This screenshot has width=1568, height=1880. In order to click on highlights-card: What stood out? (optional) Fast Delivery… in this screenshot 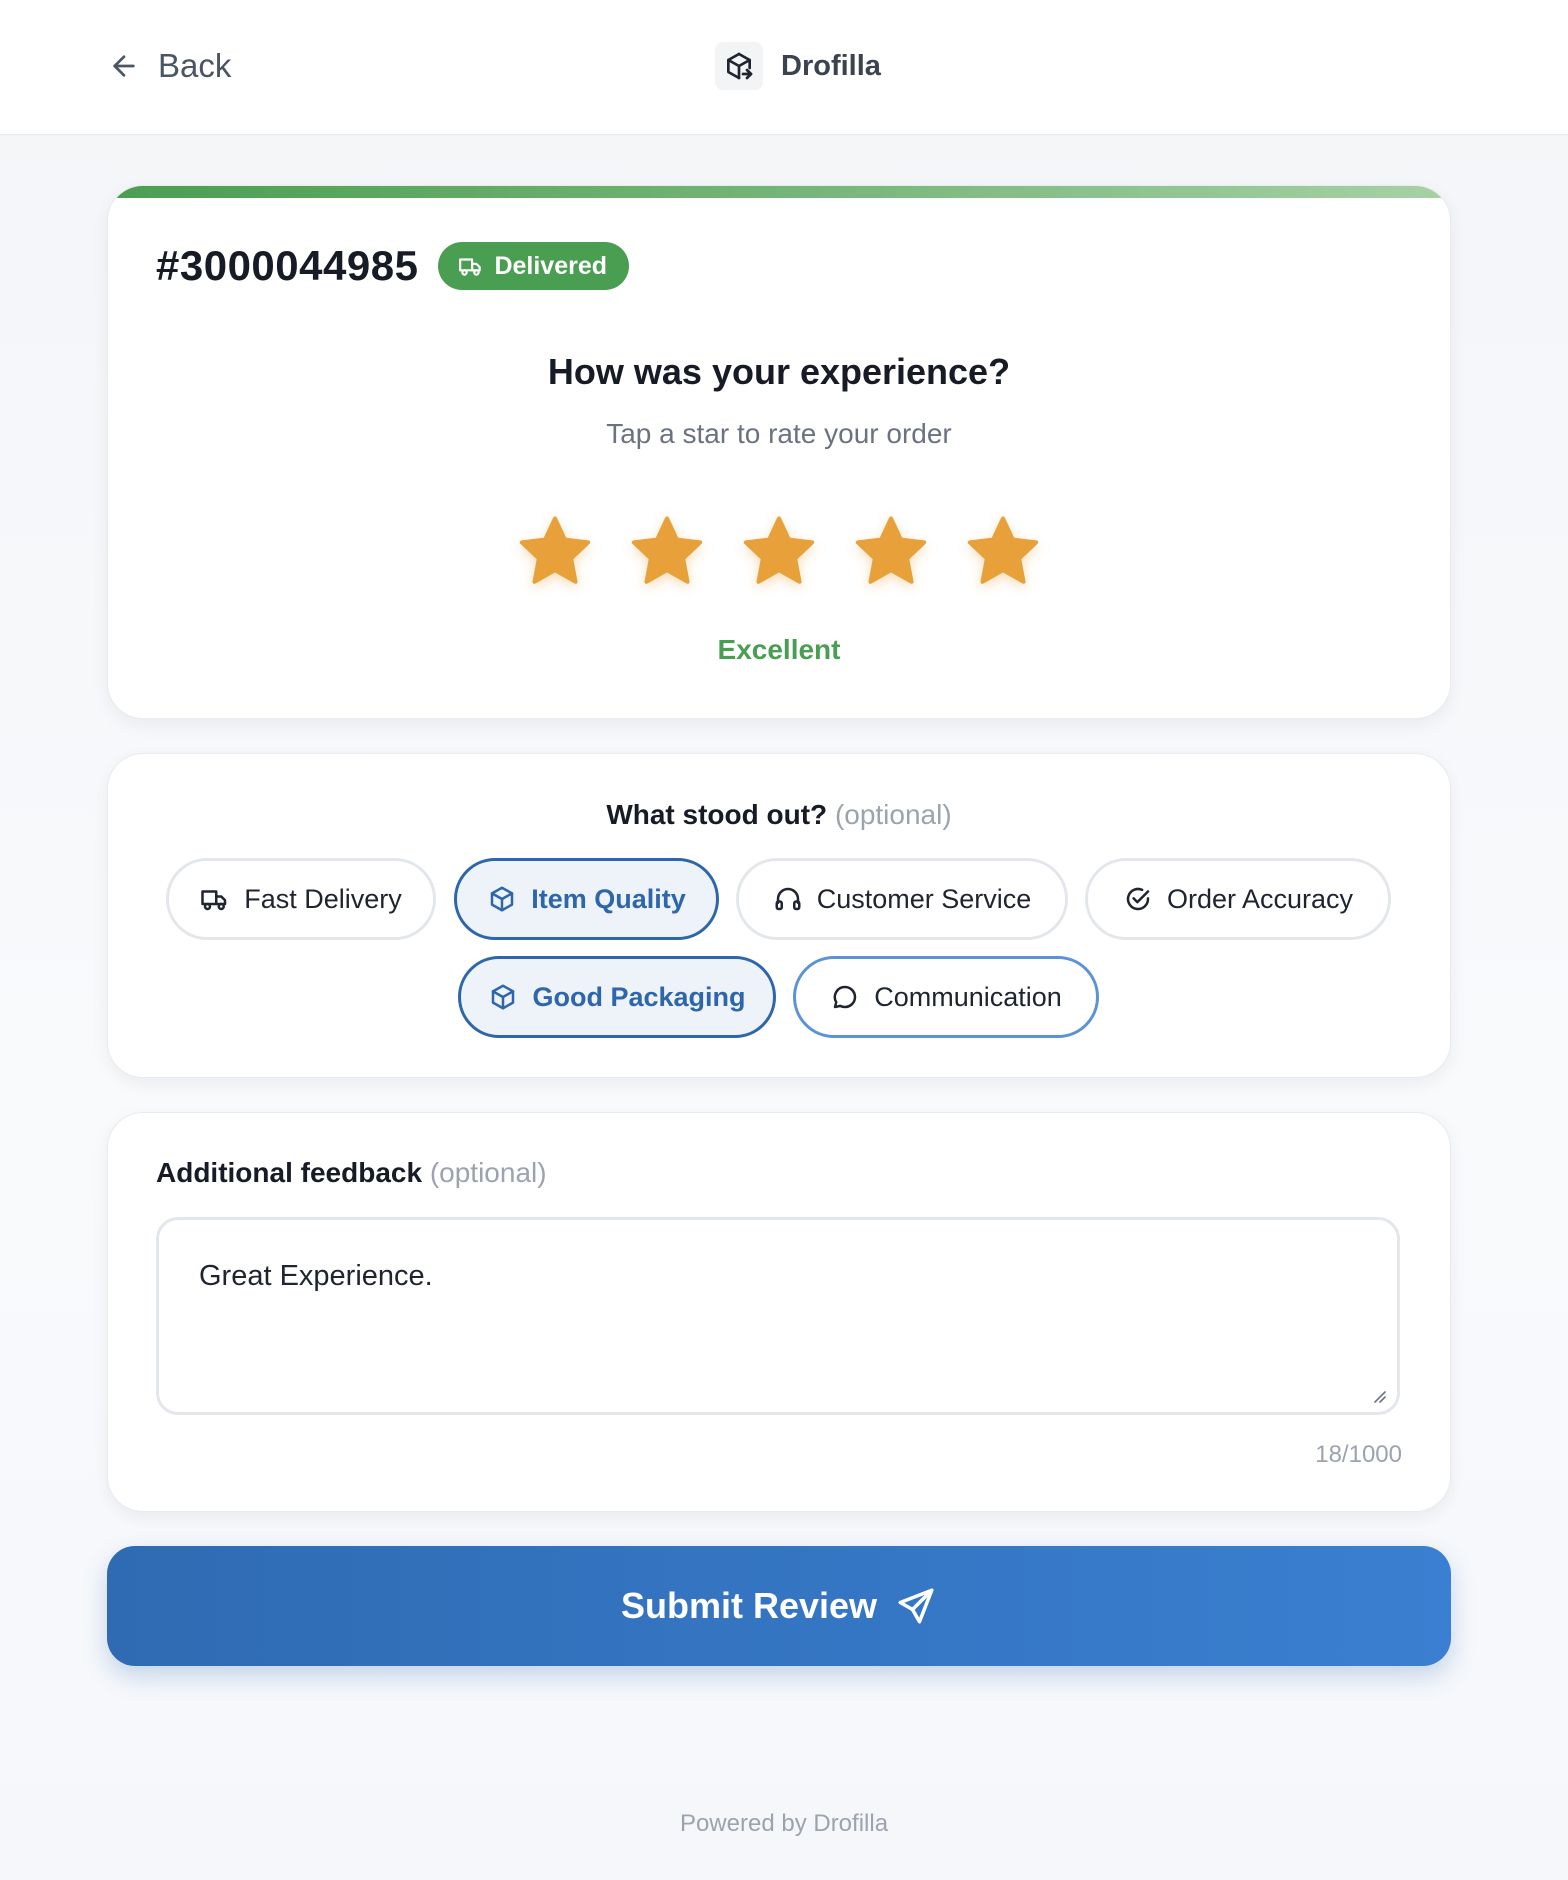, I will do `click(779, 915)`.